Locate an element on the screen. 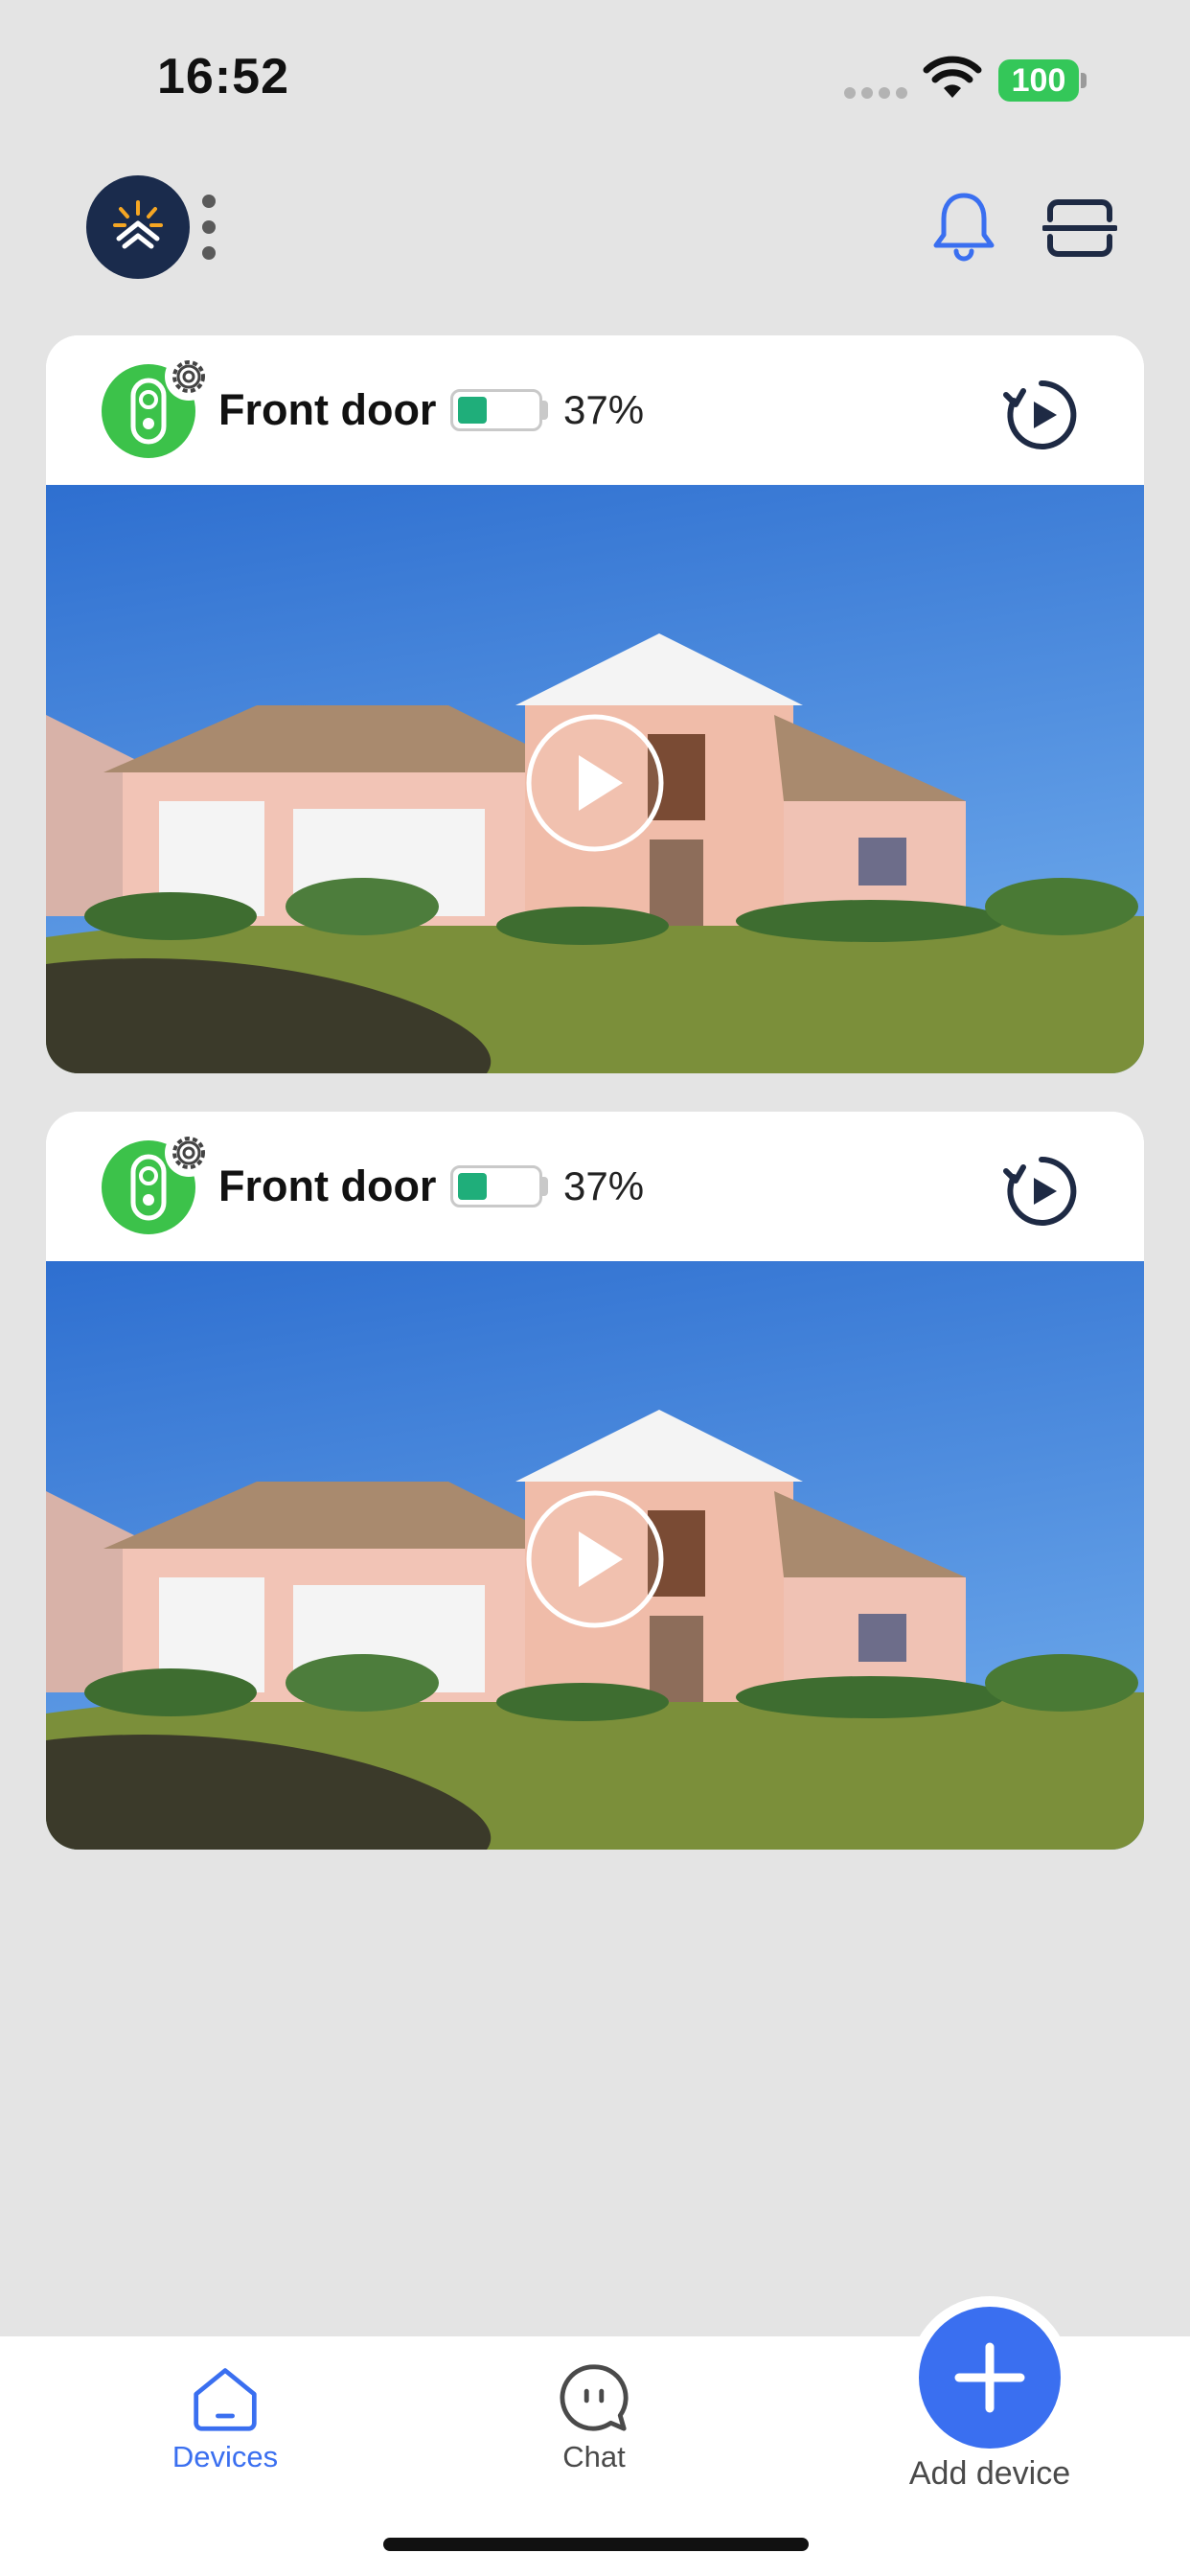 The height and width of the screenshot is (2576, 1190). app-logo-button is located at coordinates (138, 227).